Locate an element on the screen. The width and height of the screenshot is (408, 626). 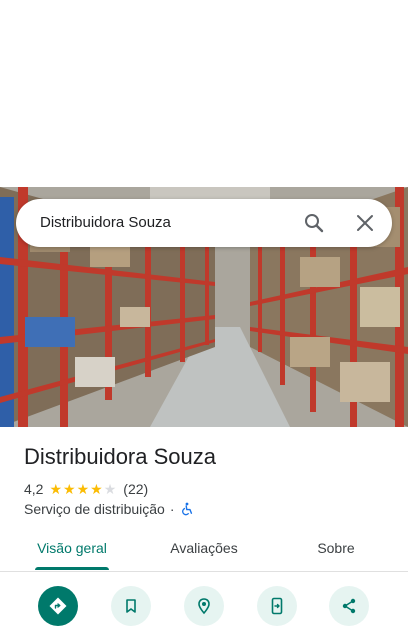
review-count: (22) is located at coordinates (135, 489).